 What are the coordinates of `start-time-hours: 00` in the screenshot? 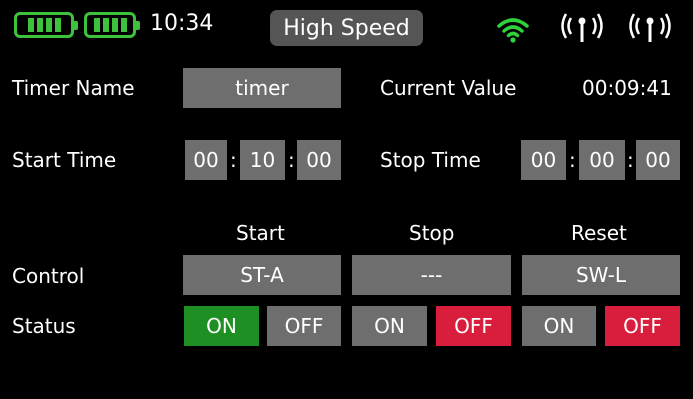 It's located at (206, 160).